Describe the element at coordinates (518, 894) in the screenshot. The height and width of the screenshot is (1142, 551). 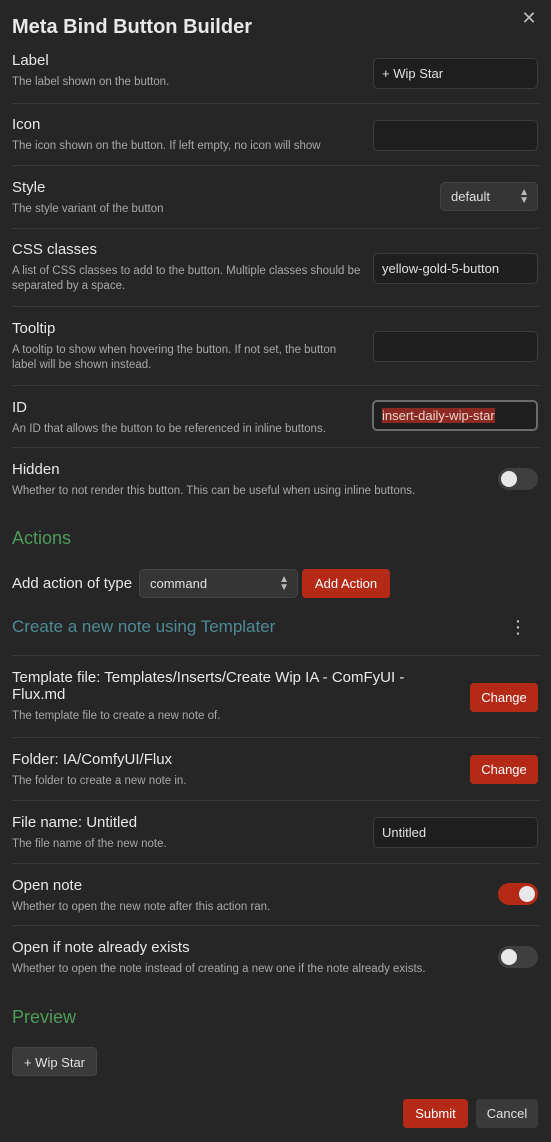
I see `open-note-toggle` at that location.